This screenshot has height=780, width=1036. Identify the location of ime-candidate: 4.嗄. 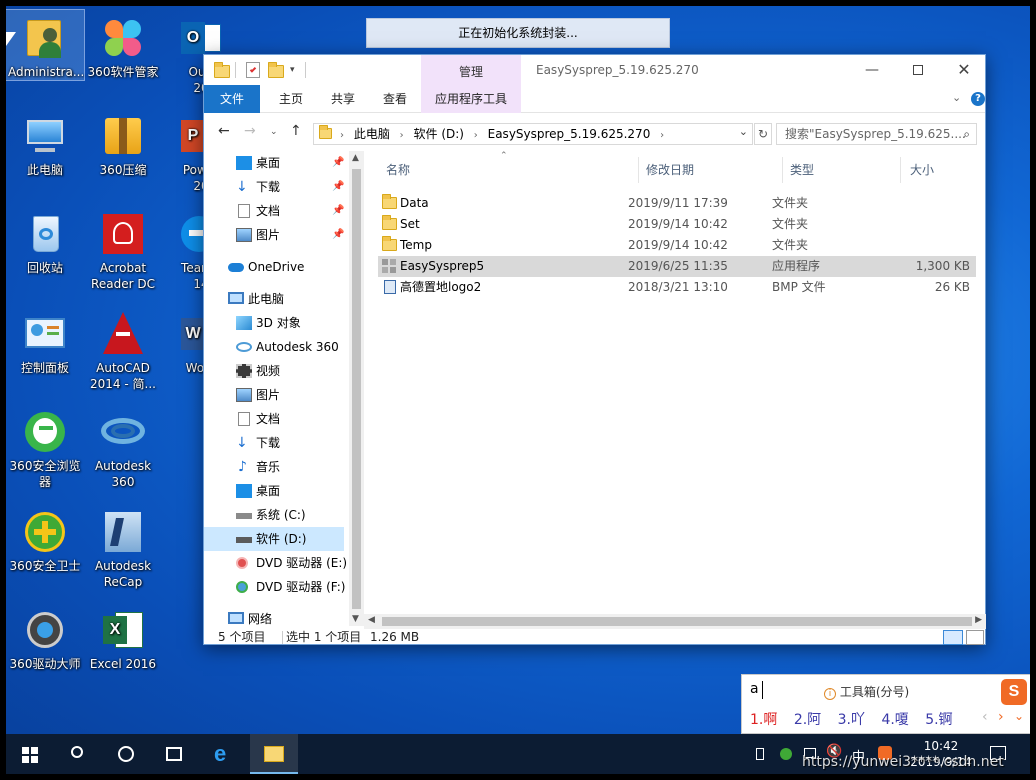
(894, 720).